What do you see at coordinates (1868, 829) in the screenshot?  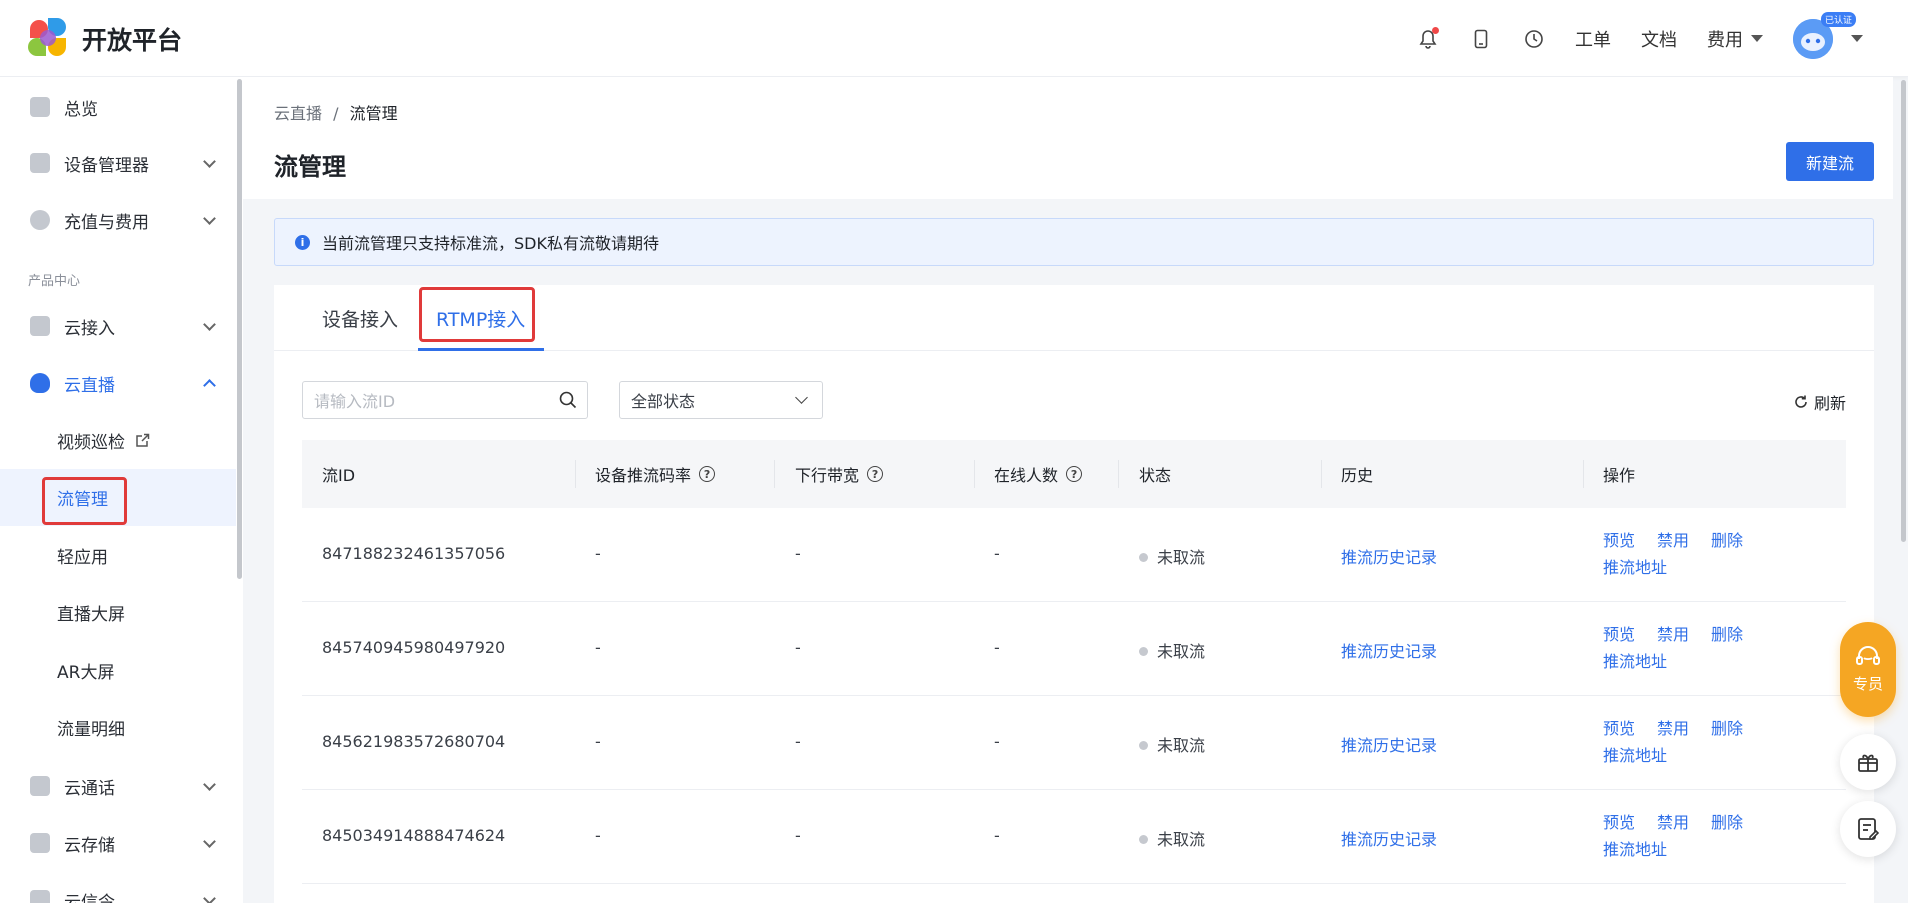 I see `feedback-button` at bounding box center [1868, 829].